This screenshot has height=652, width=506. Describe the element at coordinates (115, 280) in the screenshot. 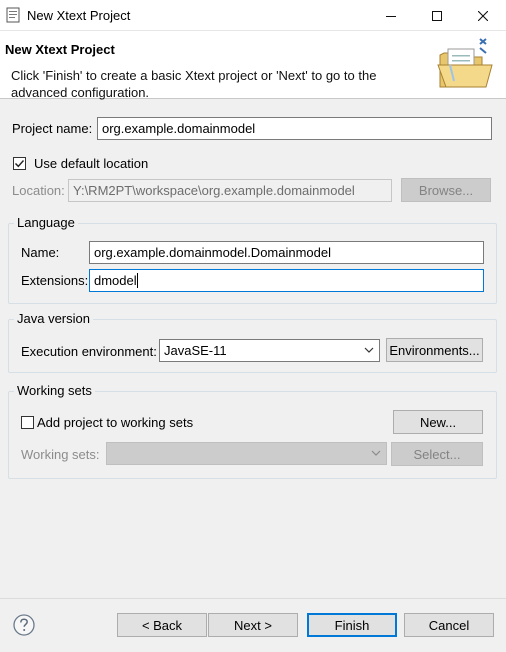

I see `extensions-value: dmodel` at that location.